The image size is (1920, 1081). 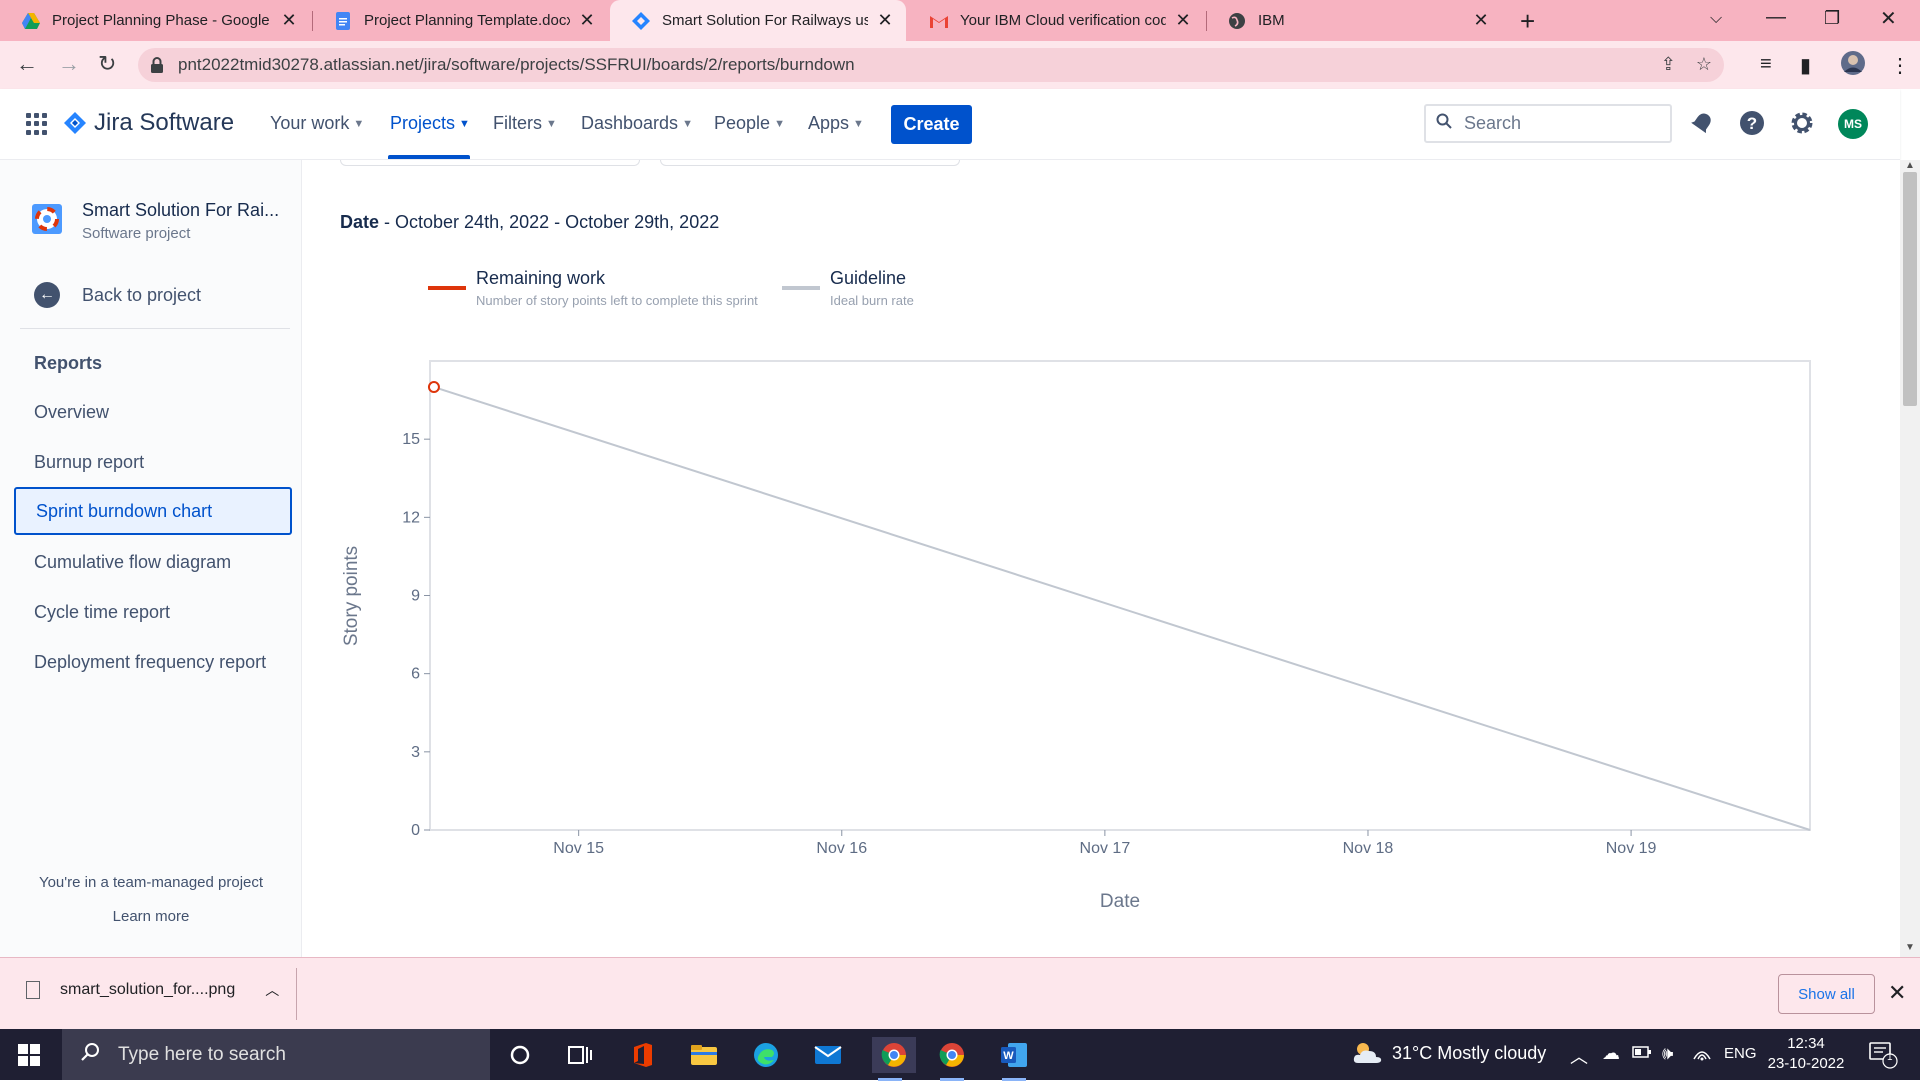 What do you see at coordinates (202, 1054) in the screenshot?
I see `taskbar-search-placeholder: Type here to search` at bounding box center [202, 1054].